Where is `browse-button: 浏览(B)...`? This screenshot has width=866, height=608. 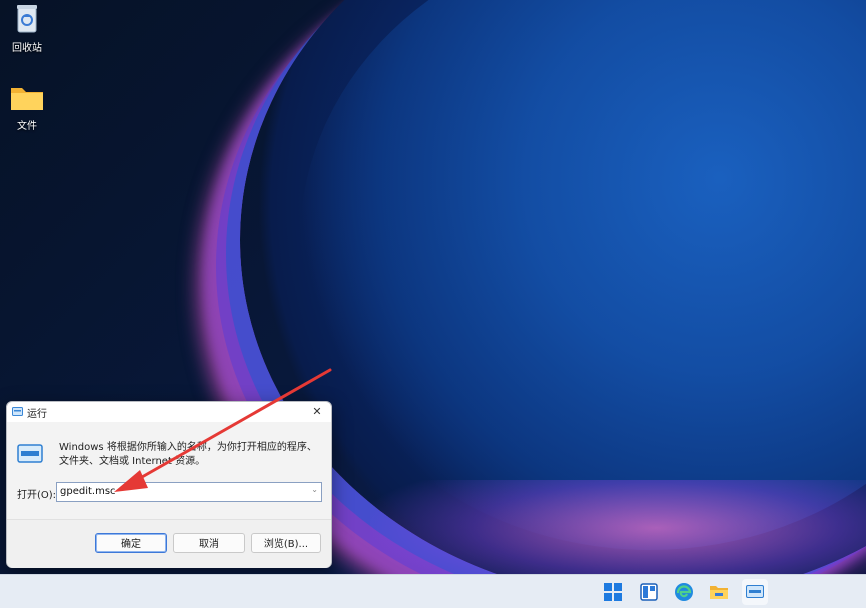
browse-button: 浏览(B)... is located at coordinates (286, 543).